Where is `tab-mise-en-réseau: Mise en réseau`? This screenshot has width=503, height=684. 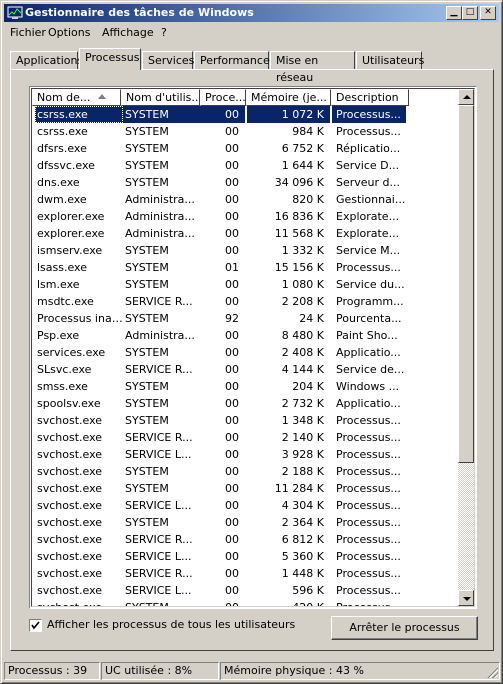
tab-mise-en-réseau: Mise en réseau is located at coordinates (312, 67).